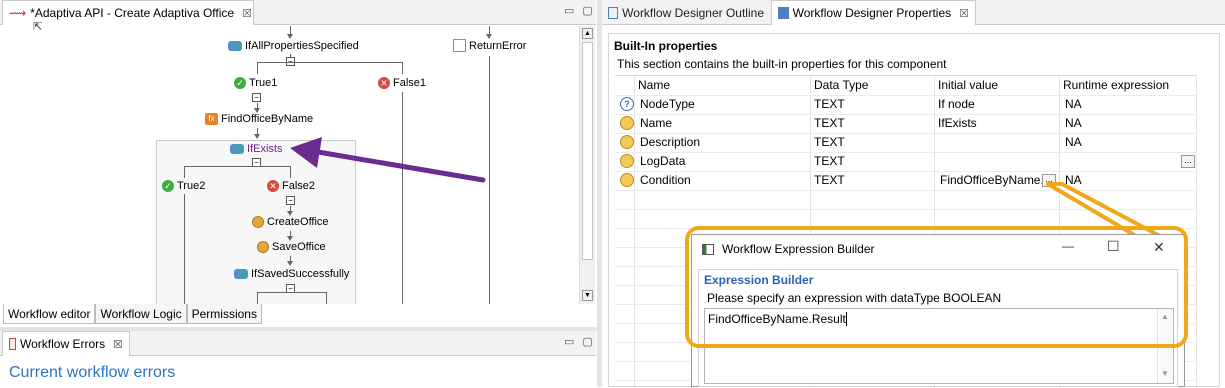 The width and height of the screenshot is (1225, 388). Describe the element at coordinates (968, 85) in the screenshot. I see `column-header-initial: Initial value` at that location.